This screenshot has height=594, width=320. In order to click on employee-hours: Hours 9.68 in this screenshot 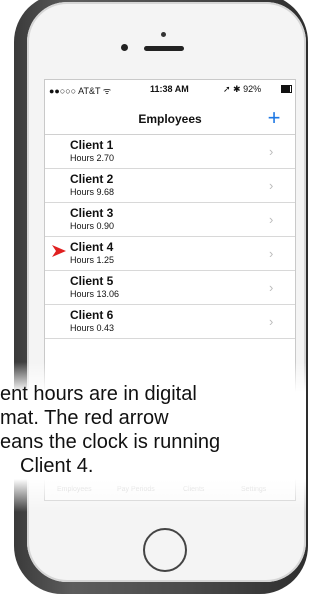, I will do `click(92, 192)`.